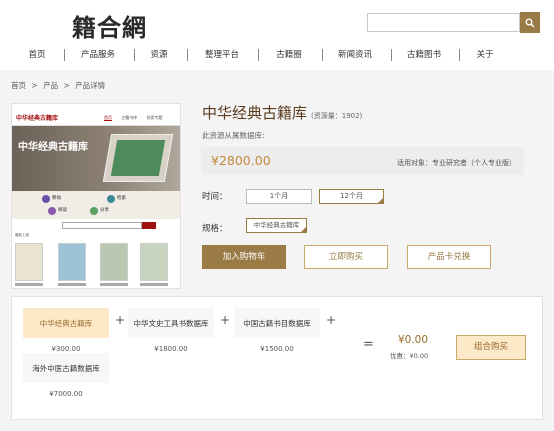 Image resolution: width=554 pixels, height=431 pixels. What do you see at coordinates (66, 368) in the screenshot?
I see `combo-item: 海外中医古籍数据库` at bounding box center [66, 368].